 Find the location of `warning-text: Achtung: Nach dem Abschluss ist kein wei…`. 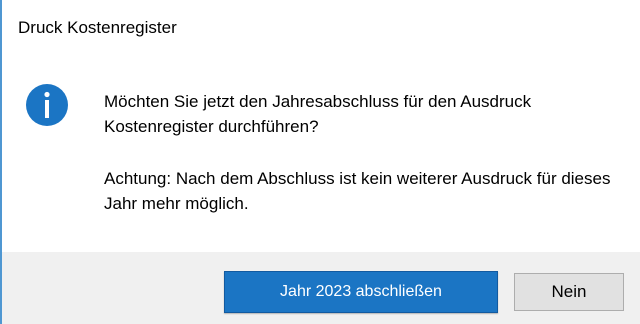

warning-text: Achtung: Nach dem Abschluss ist kein wei… is located at coordinates (357, 191).